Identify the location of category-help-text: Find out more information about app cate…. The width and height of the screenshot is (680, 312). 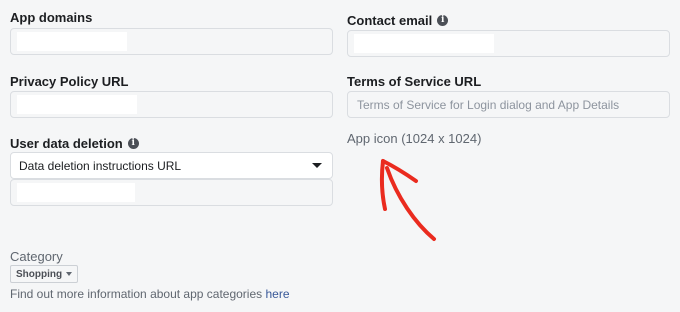
(150, 294).